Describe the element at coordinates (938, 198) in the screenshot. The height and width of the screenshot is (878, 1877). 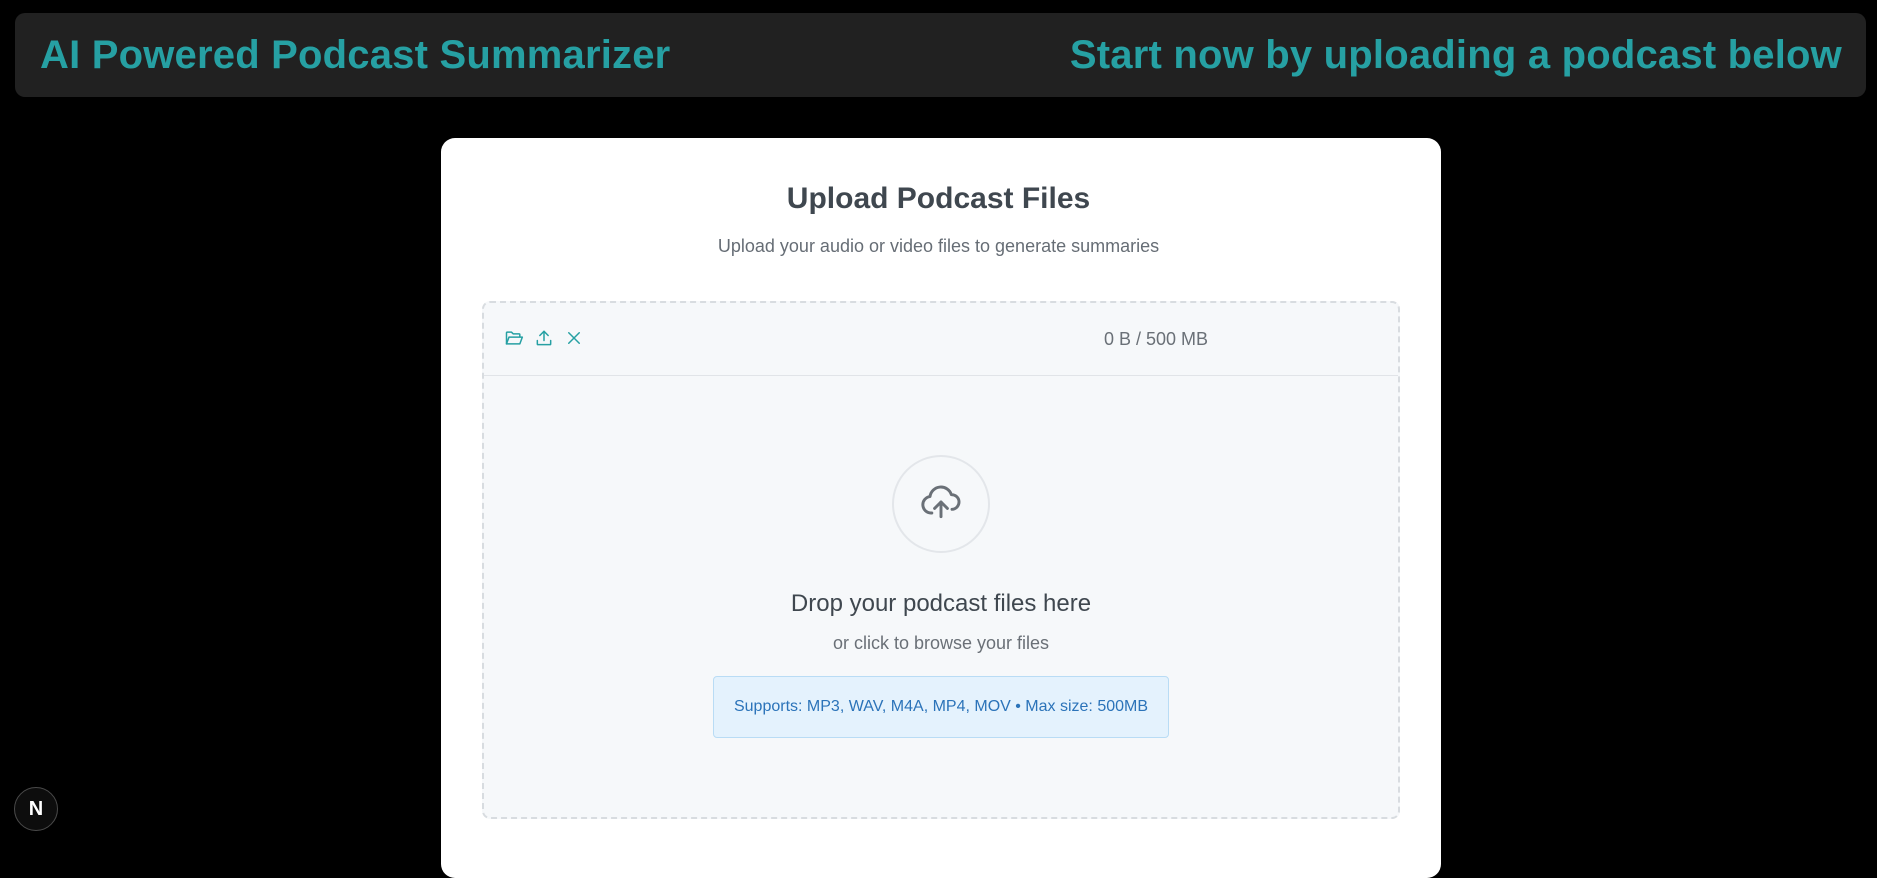
I see `upload-card-title: Upload Podcast Files` at that location.